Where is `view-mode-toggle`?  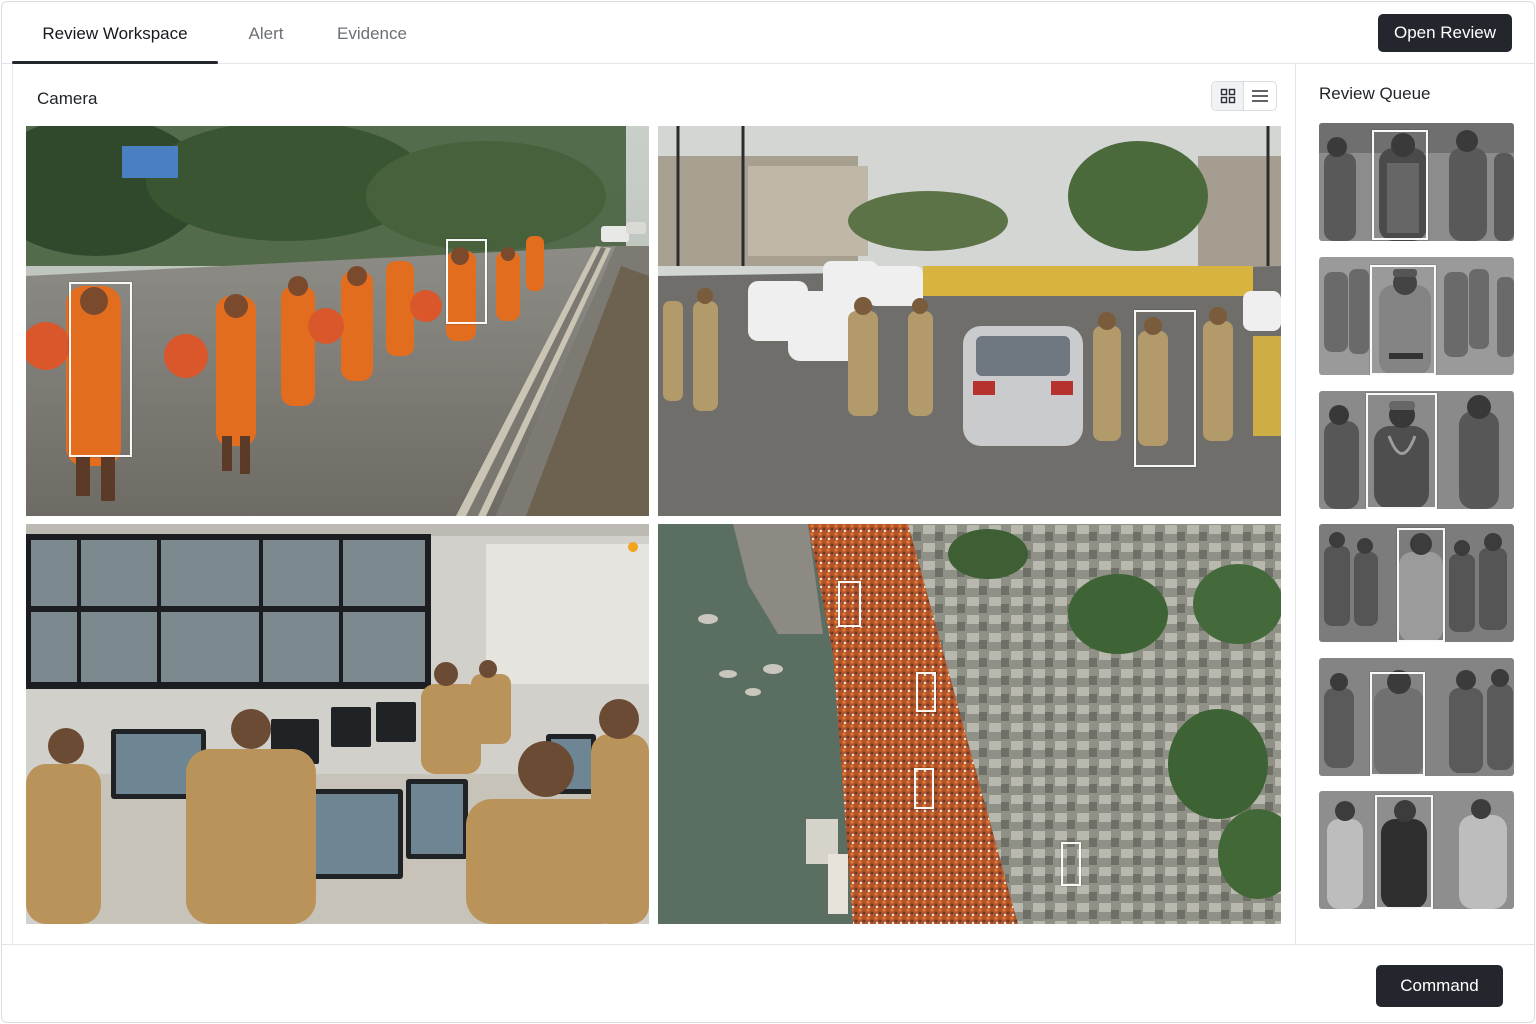
view-mode-toggle is located at coordinates (1244, 96).